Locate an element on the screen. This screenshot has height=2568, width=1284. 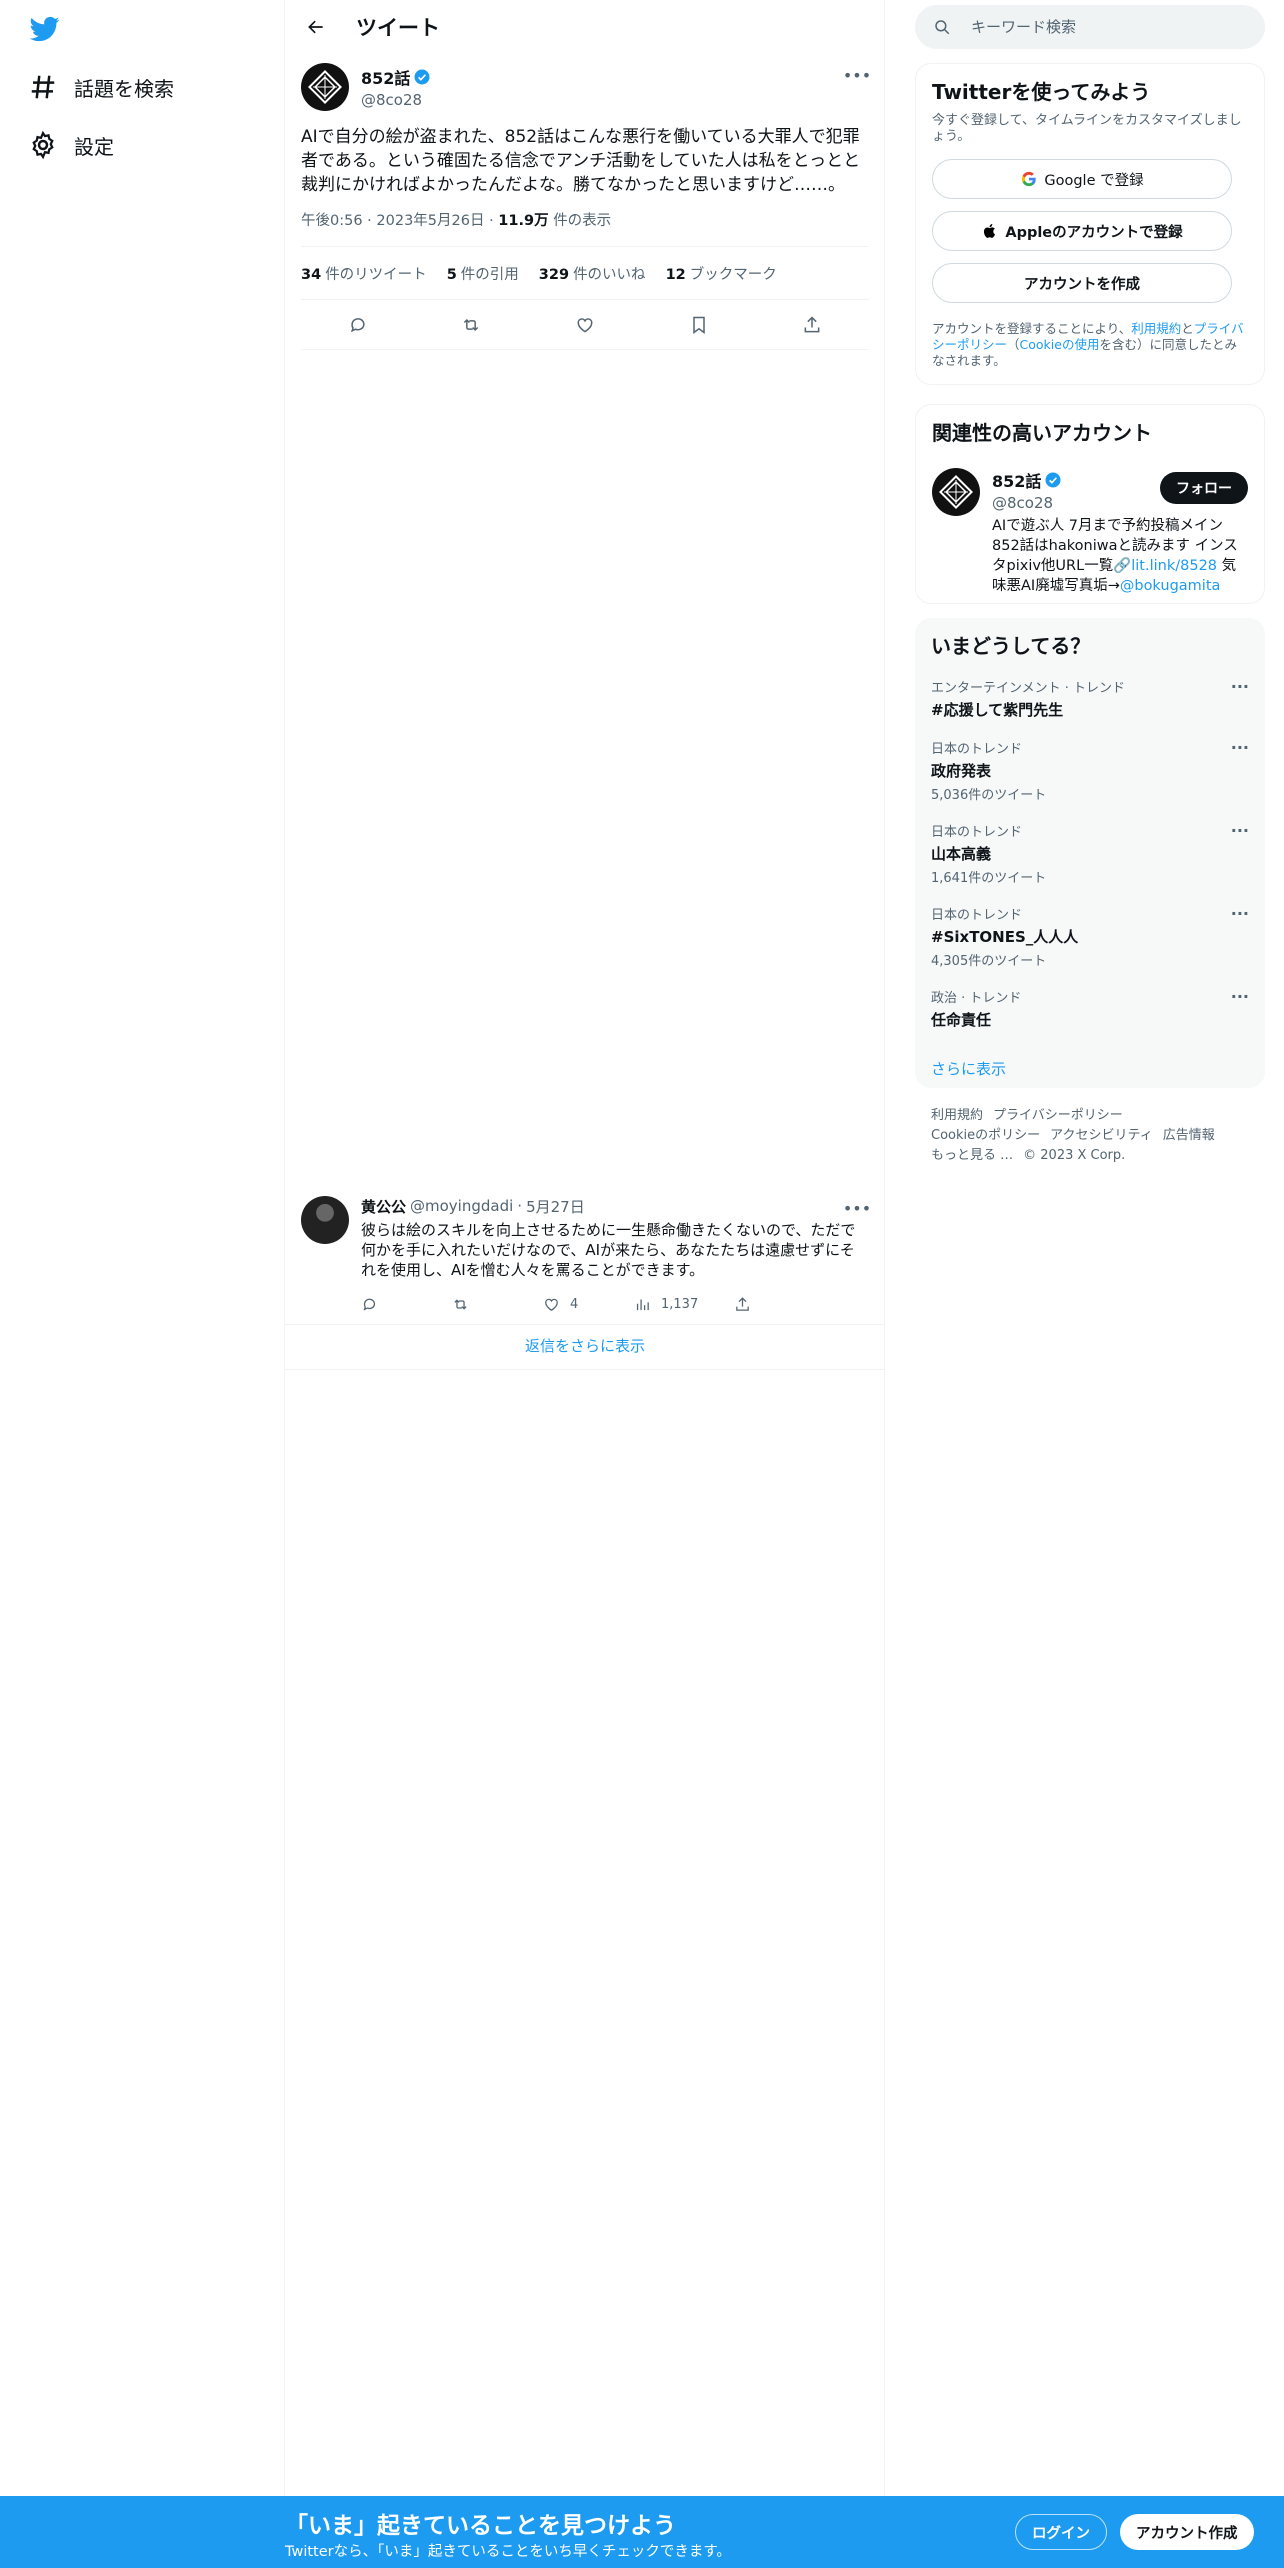
trend-item: 日本のトレンド 山本高義 1,641件のツイート ··· is located at coordinates (1090, 853).